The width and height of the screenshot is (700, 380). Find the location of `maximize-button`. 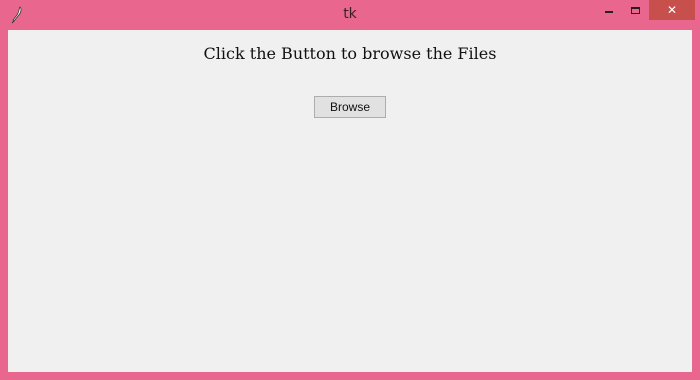

maximize-button is located at coordinates (635, 10).